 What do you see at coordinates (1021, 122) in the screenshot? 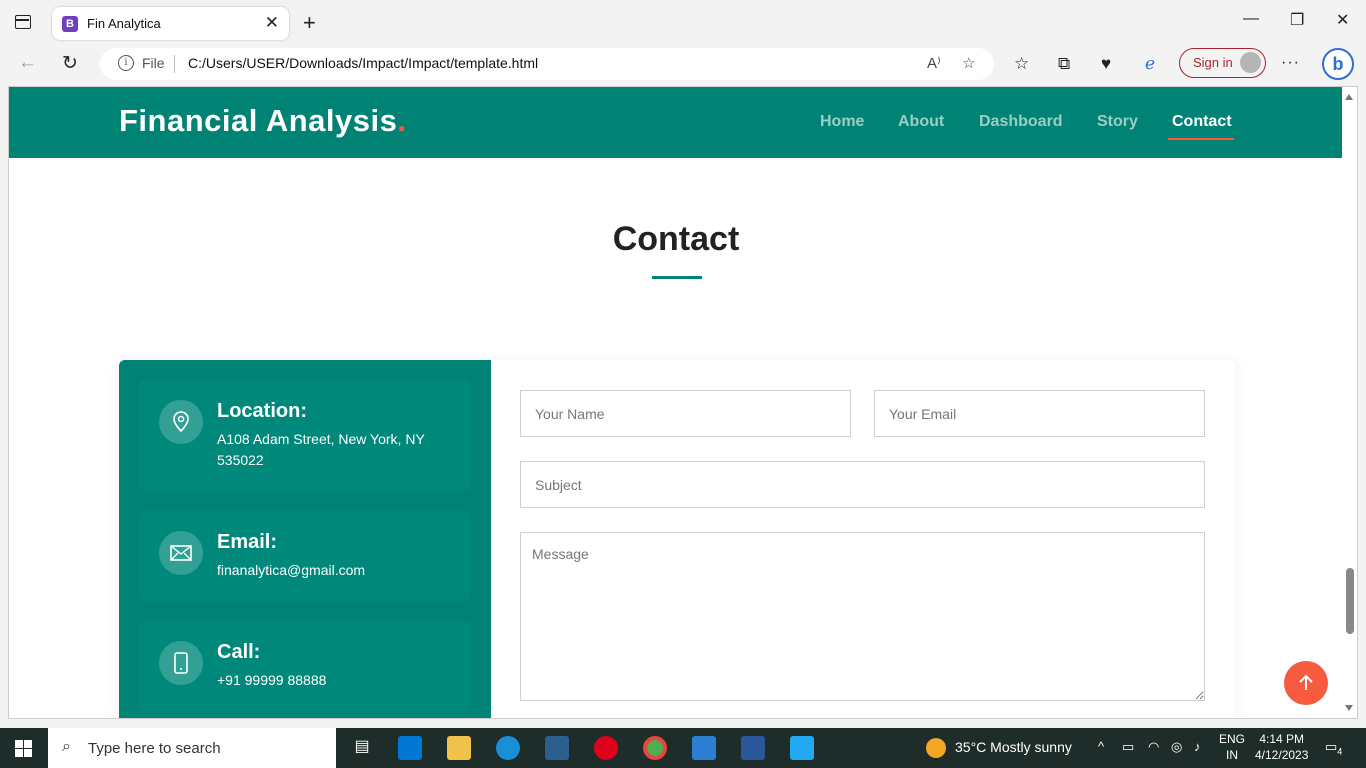
I see `nav-dashboard: Dashboard` at bounding box center [1021, 122].